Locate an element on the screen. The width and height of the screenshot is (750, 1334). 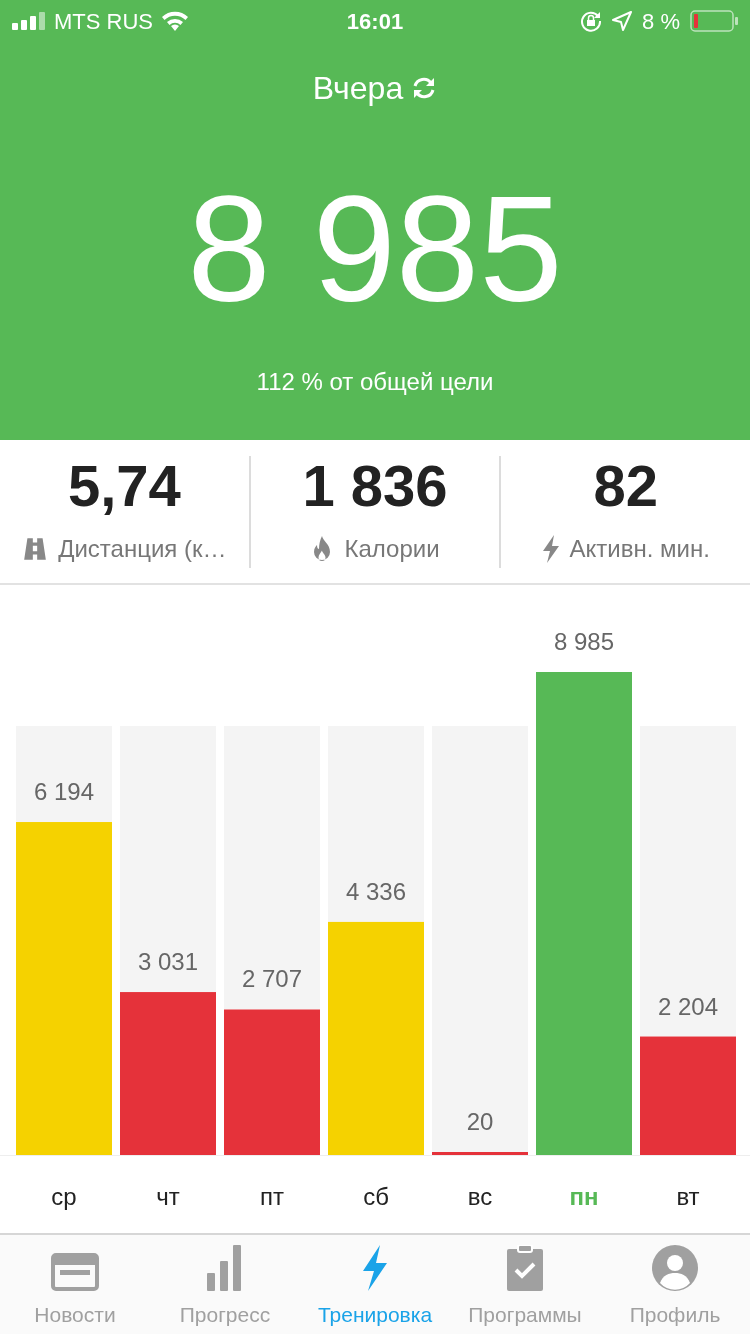
bar-value: 6 194 is located at coordinates (64, 792).